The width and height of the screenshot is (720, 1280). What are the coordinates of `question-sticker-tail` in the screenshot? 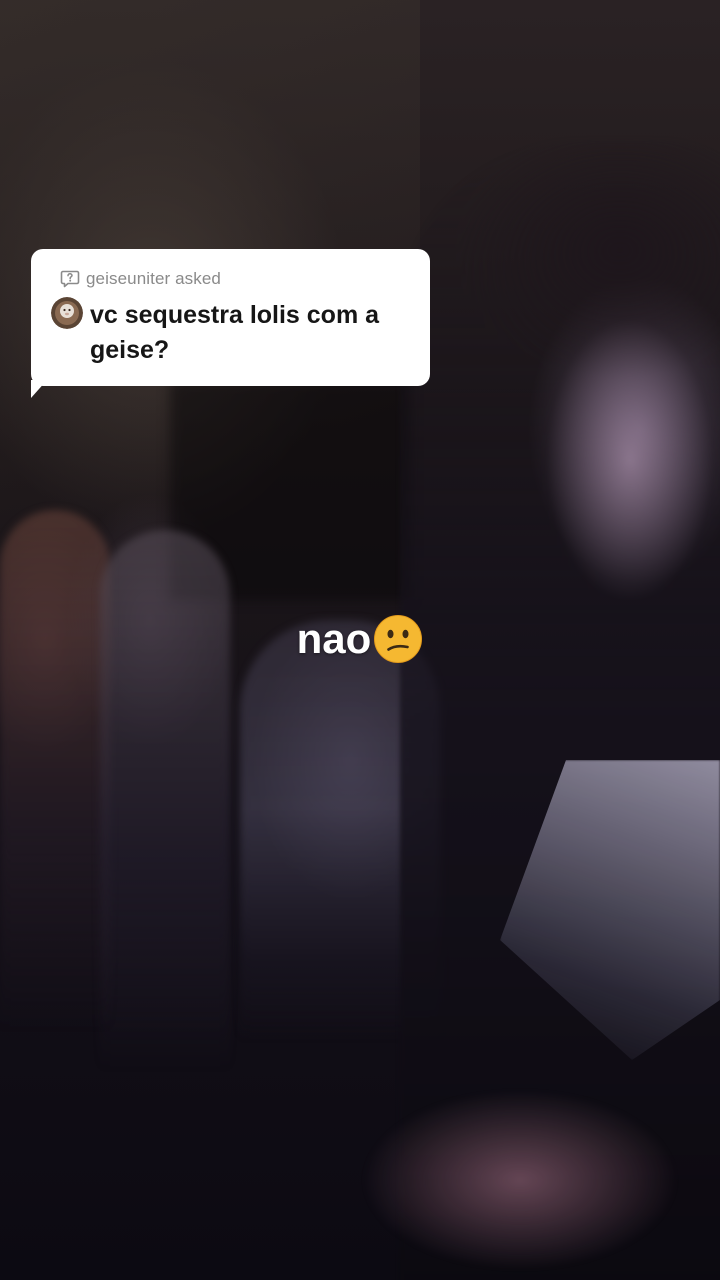 It's located at (39, 389).